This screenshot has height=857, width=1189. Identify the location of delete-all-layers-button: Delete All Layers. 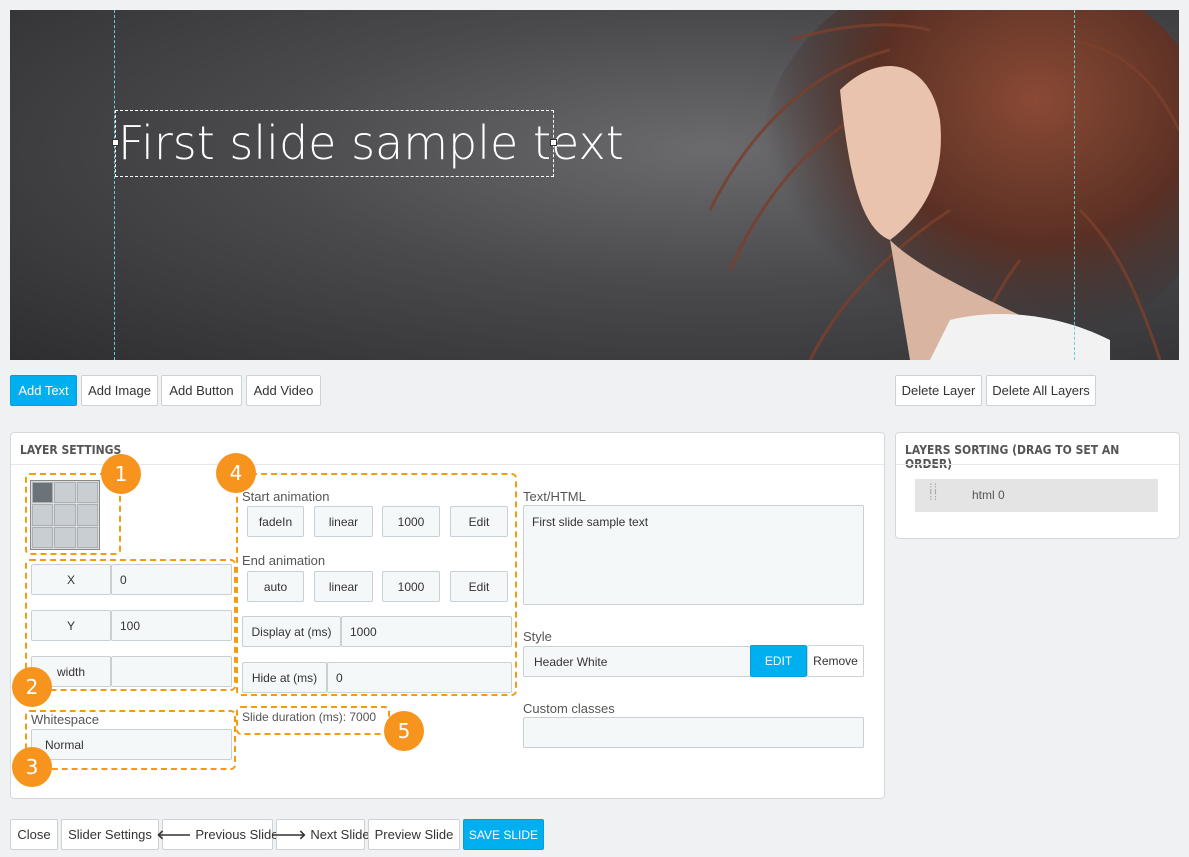
(1041, 390).